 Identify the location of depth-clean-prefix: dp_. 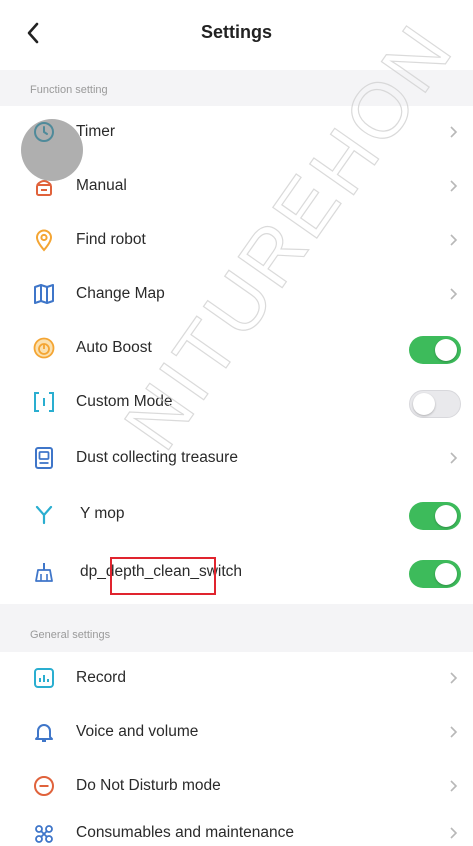
(93, 571).